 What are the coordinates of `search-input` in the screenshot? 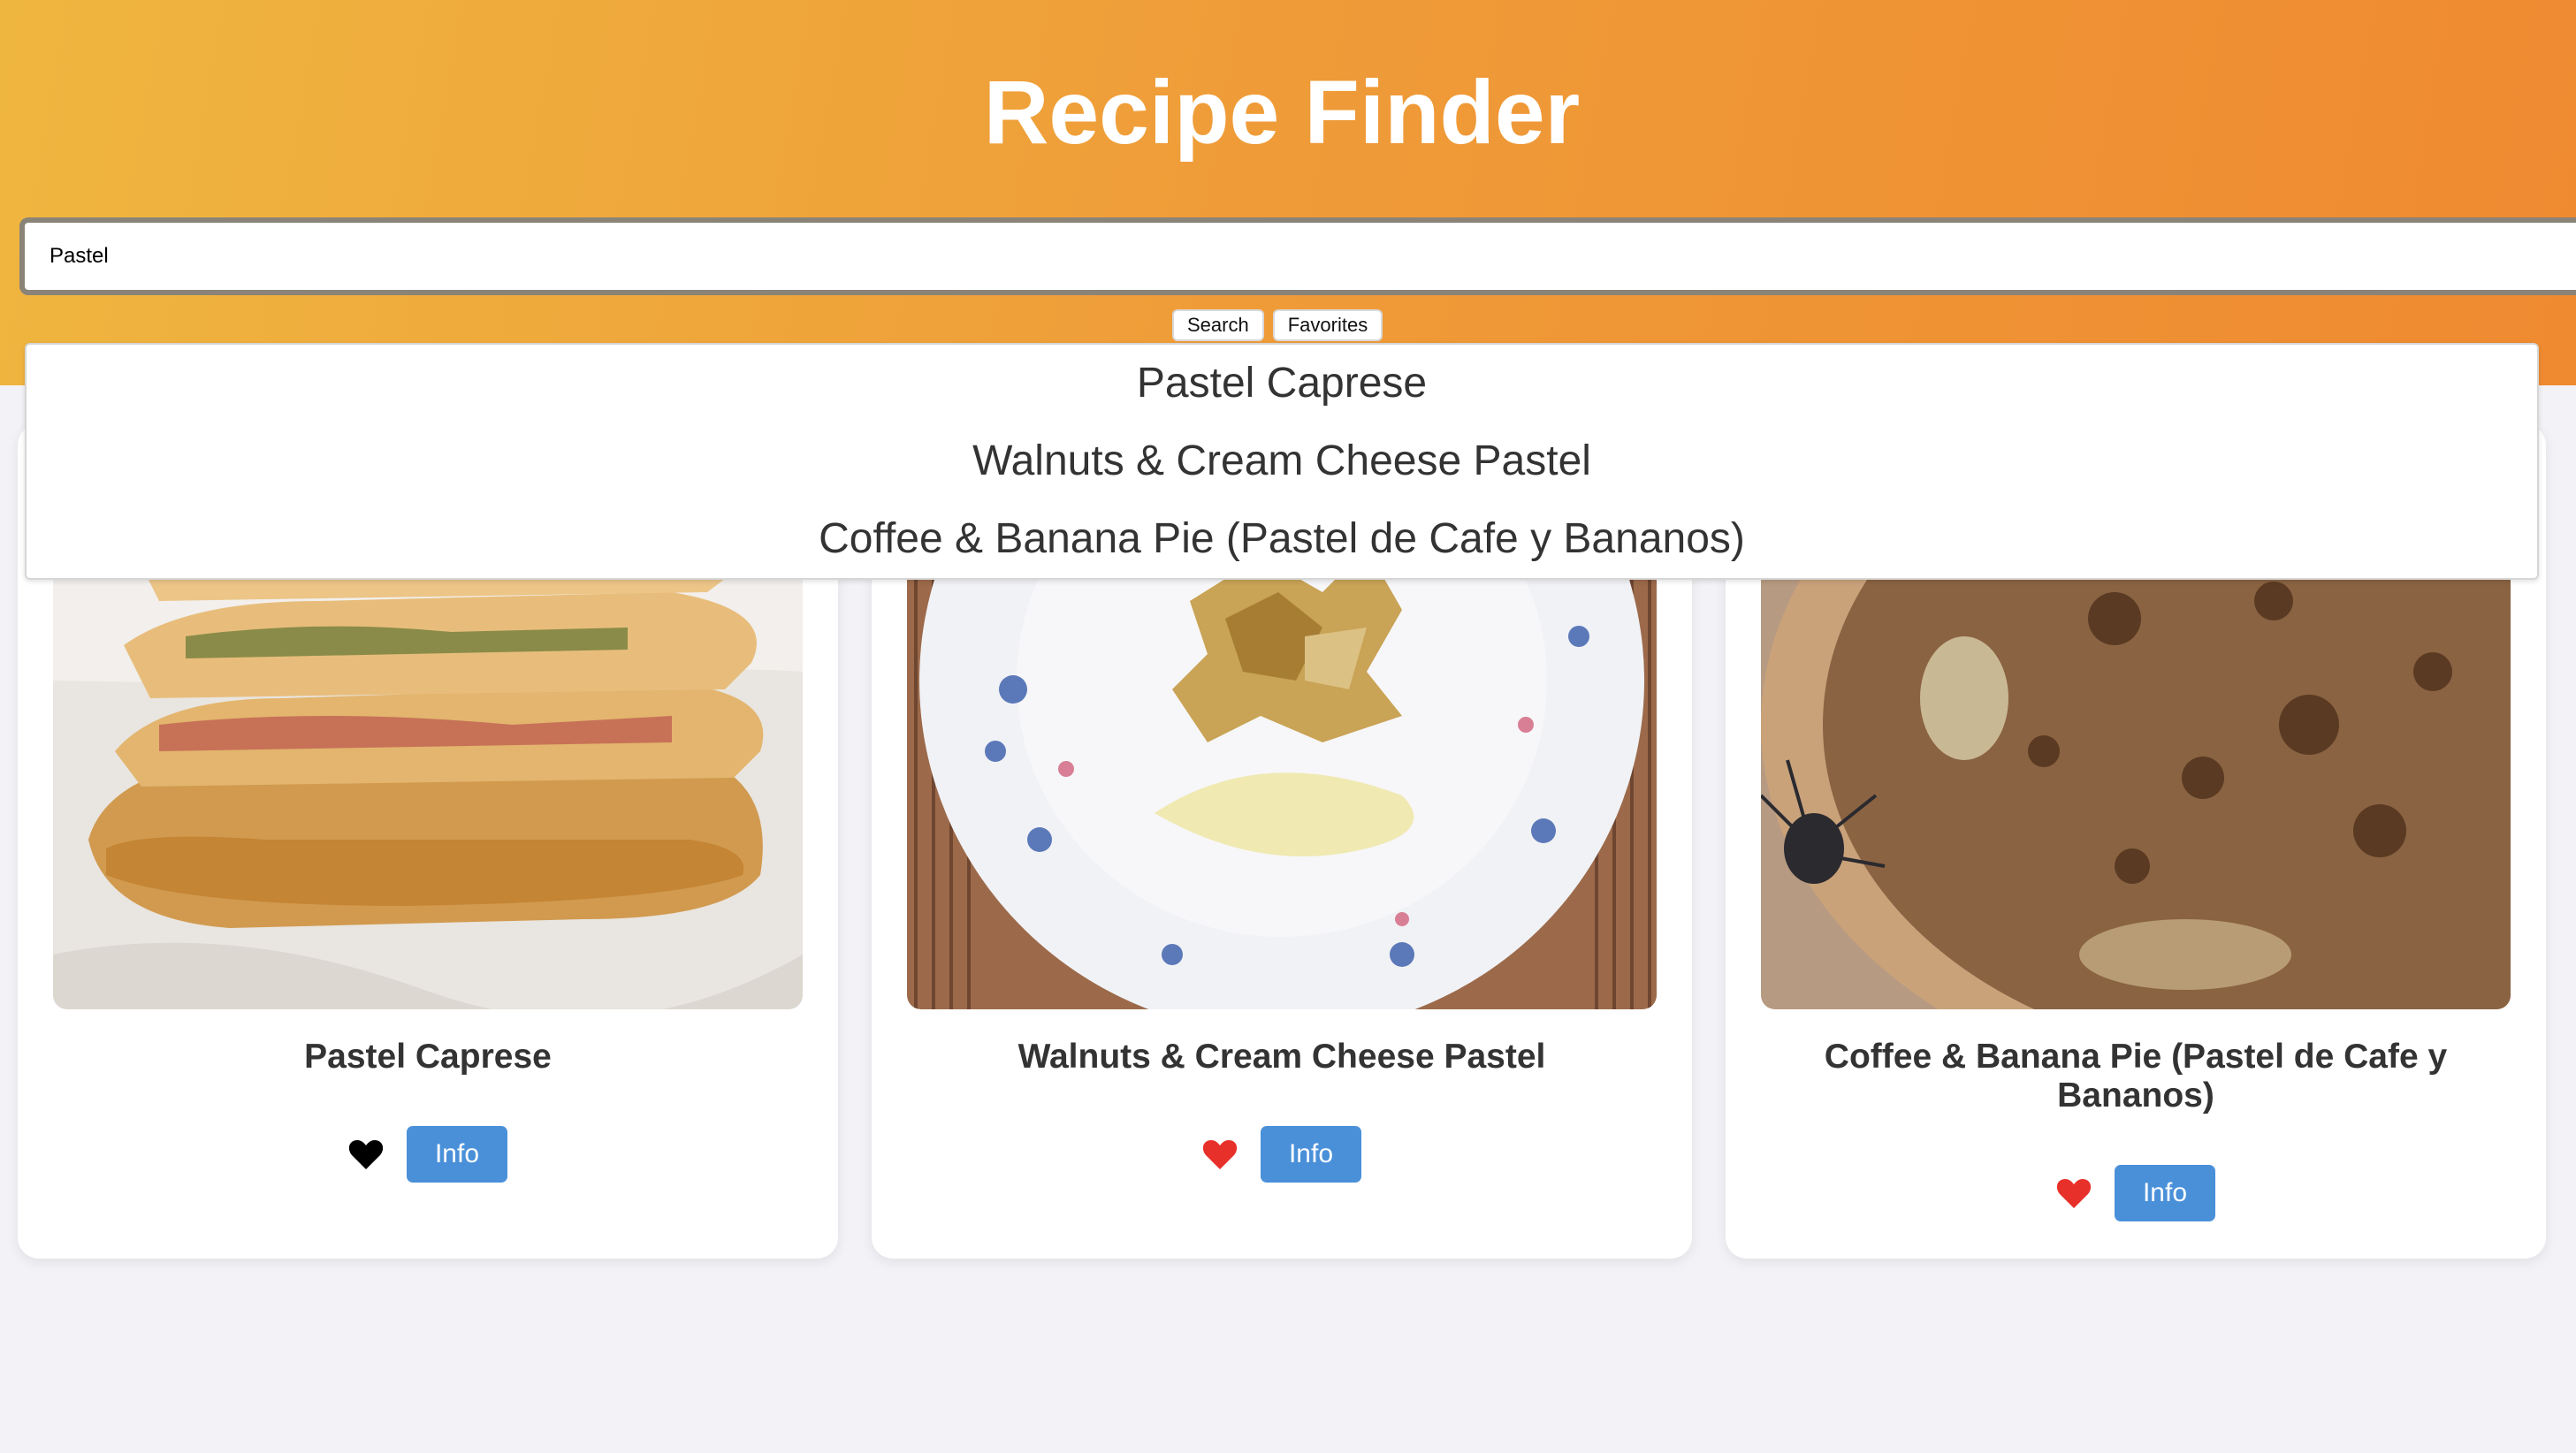 It's located at (1297, 256).